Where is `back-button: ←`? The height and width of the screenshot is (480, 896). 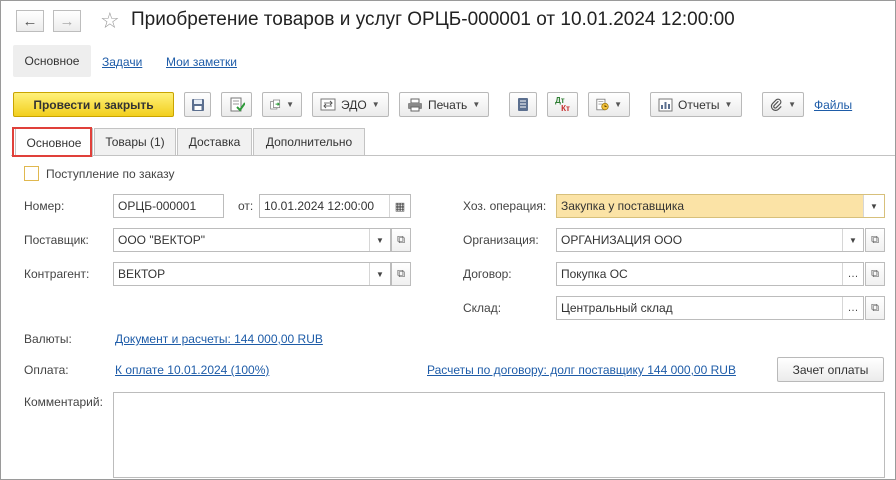
back-button: ← is located at coordinates (30, 21).